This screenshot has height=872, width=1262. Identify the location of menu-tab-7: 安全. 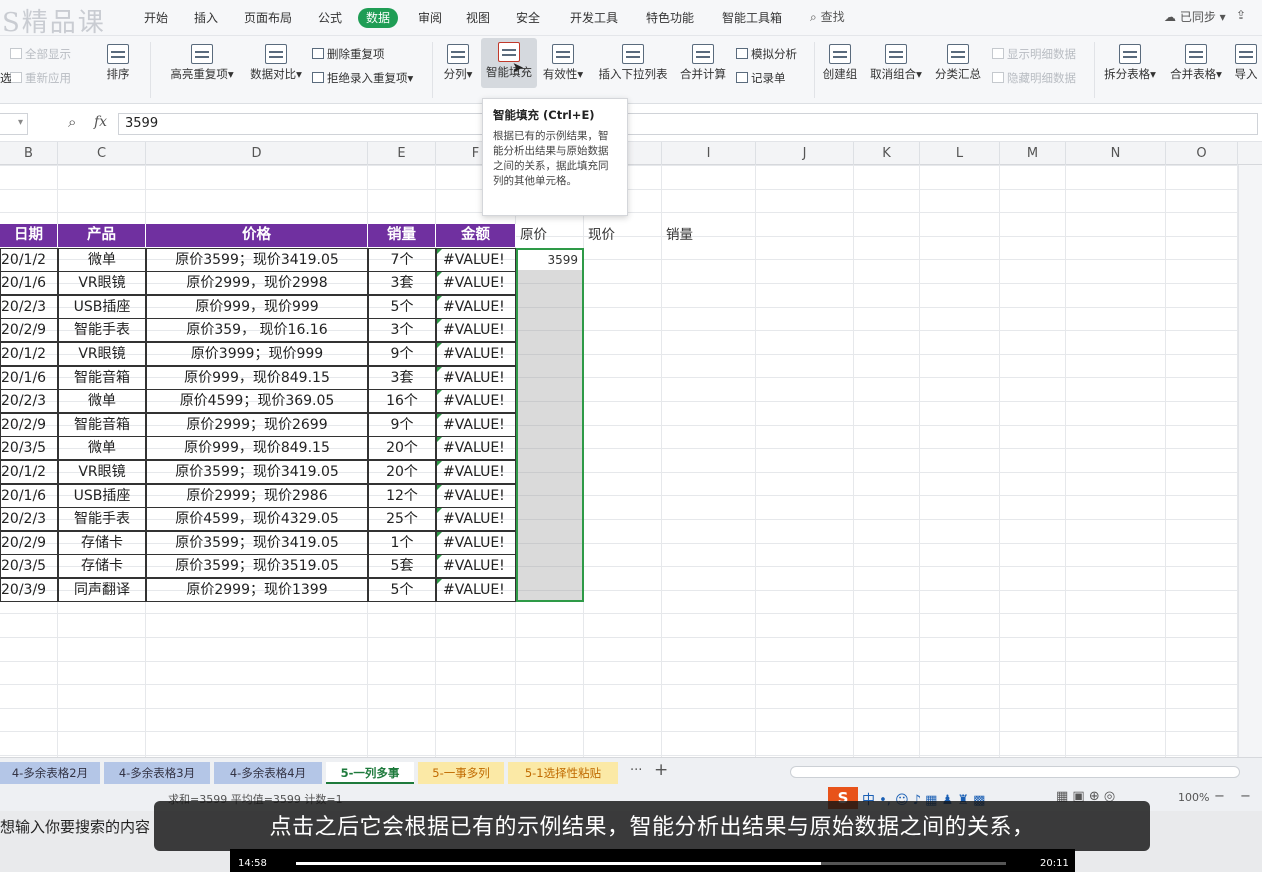
(528, 18).